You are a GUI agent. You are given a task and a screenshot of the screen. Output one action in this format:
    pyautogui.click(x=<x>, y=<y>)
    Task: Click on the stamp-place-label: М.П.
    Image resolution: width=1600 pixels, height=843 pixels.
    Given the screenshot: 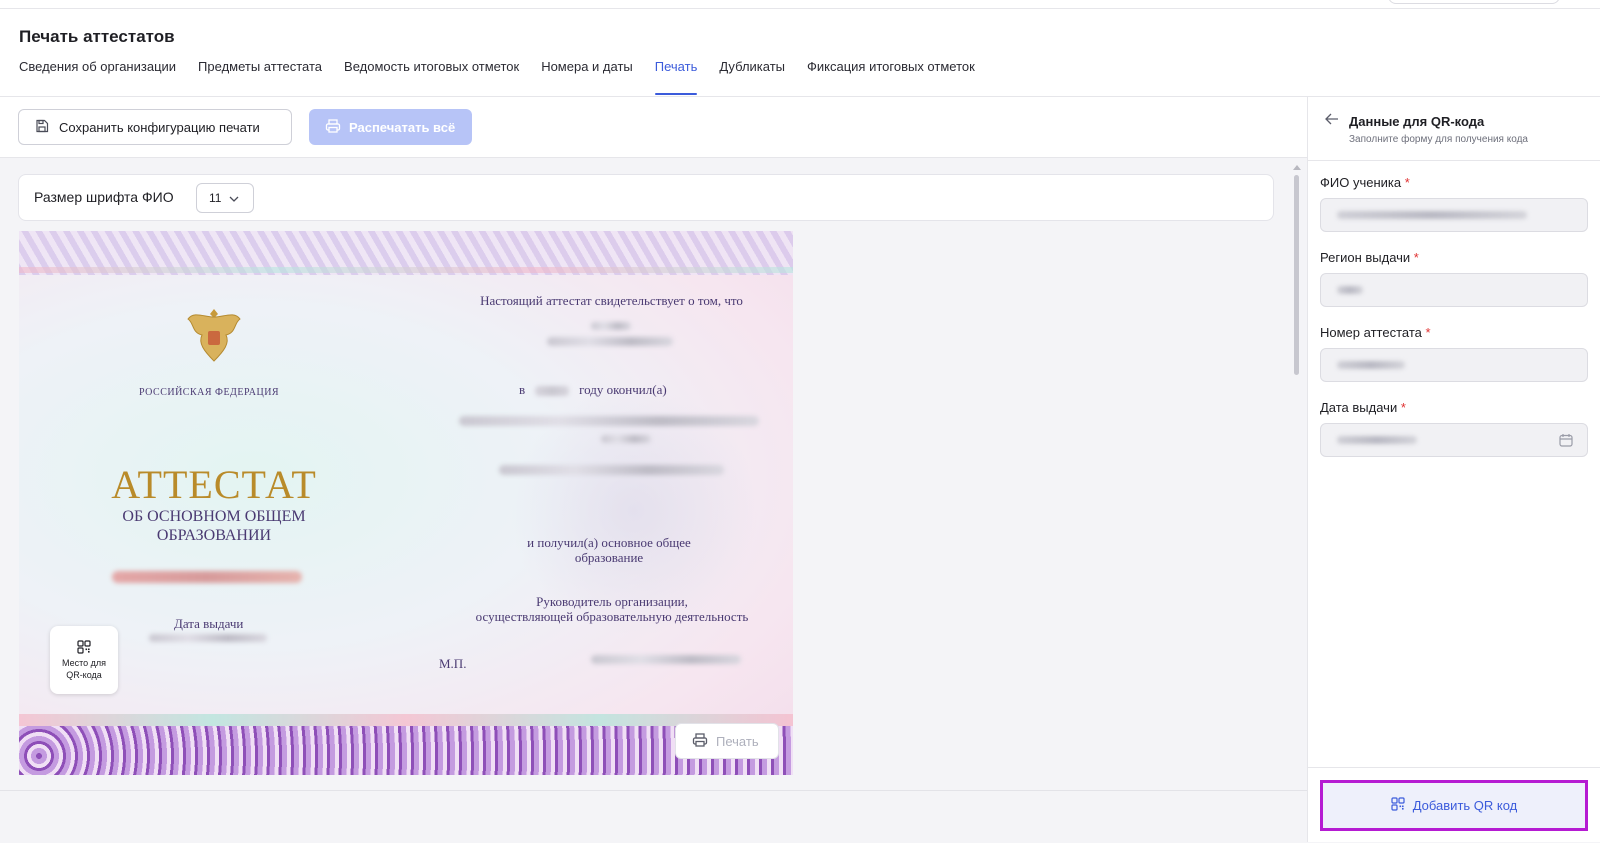 What is the action you would take?
    pyautogui.click(x=453, y=663)
    